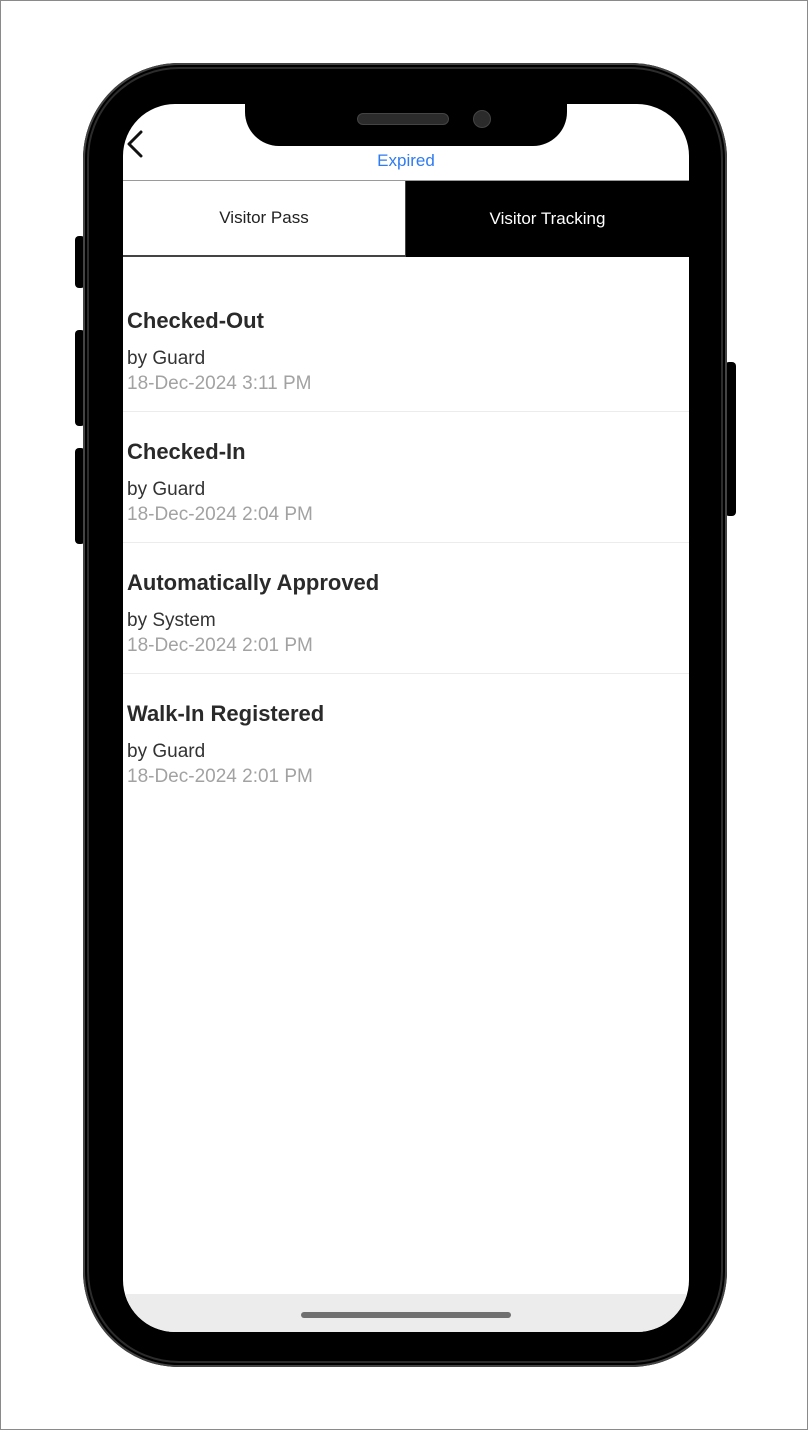 The image size is (808, 1430). Describe the element at coordinates (195, 320) in the screenshot. I see `event-title: Checked-Out` at that location.